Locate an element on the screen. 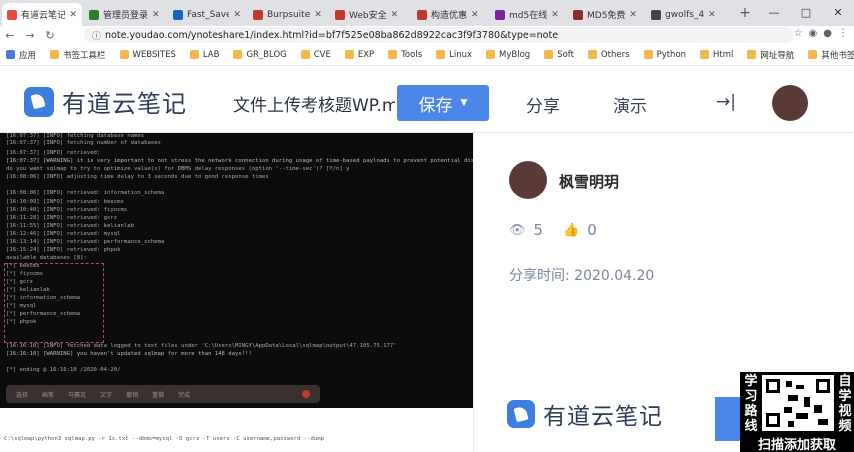 The width and height of the screenshot is (854, 452). extension-icon: ◉ is located at coordinates (813, 33).